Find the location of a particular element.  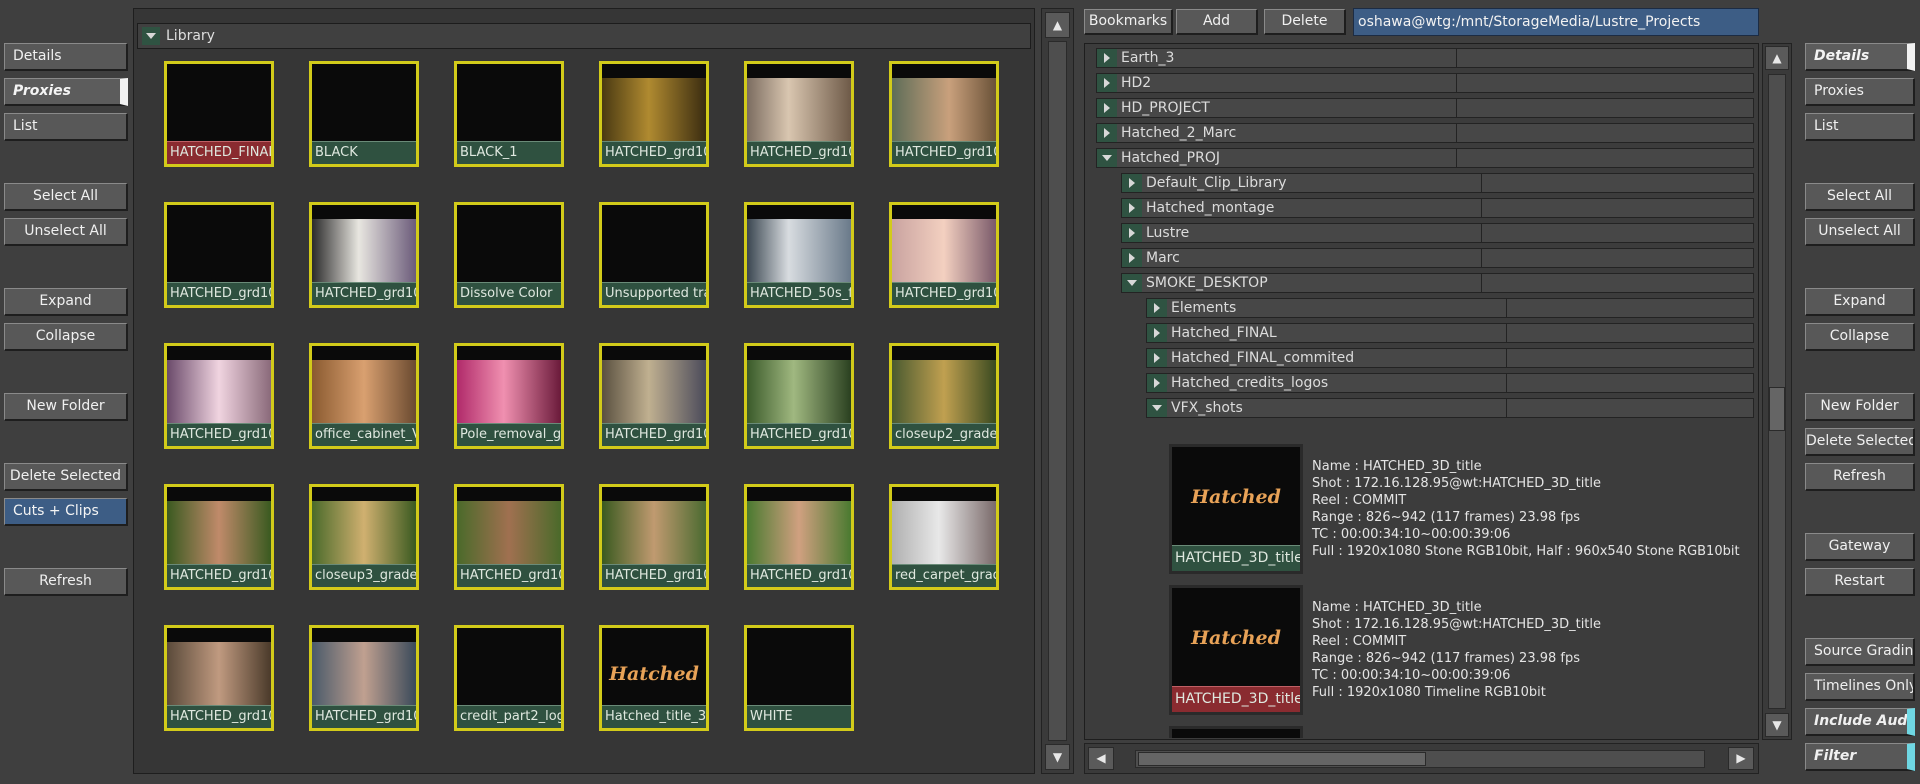

clip-thumbnail: HATCHED_grd10_2 is located at coordinates (944, 114).